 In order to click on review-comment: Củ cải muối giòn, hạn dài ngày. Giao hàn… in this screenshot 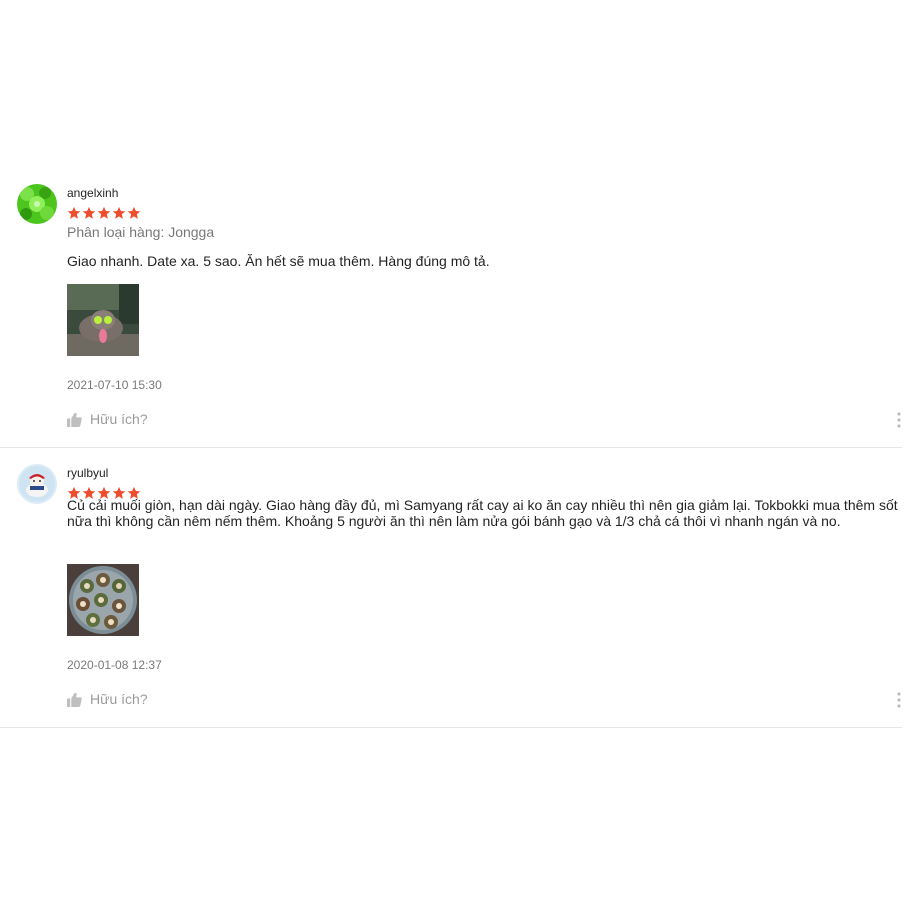, I will do `click(482, 513)`.